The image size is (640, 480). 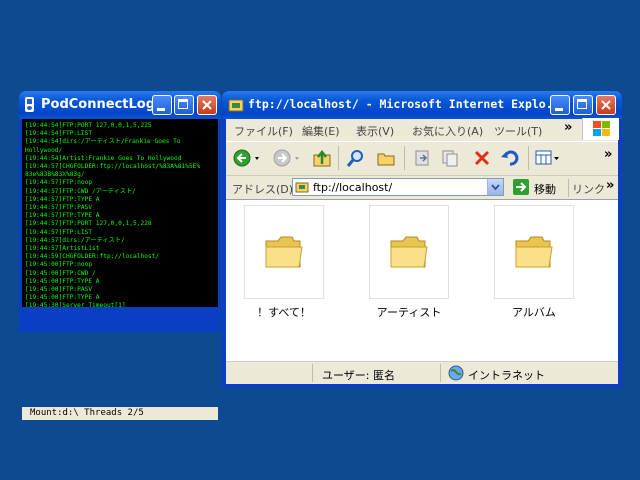 I want to click on log-line: [19:45:30]Server Timeout[1], so click(x=75, y=304).